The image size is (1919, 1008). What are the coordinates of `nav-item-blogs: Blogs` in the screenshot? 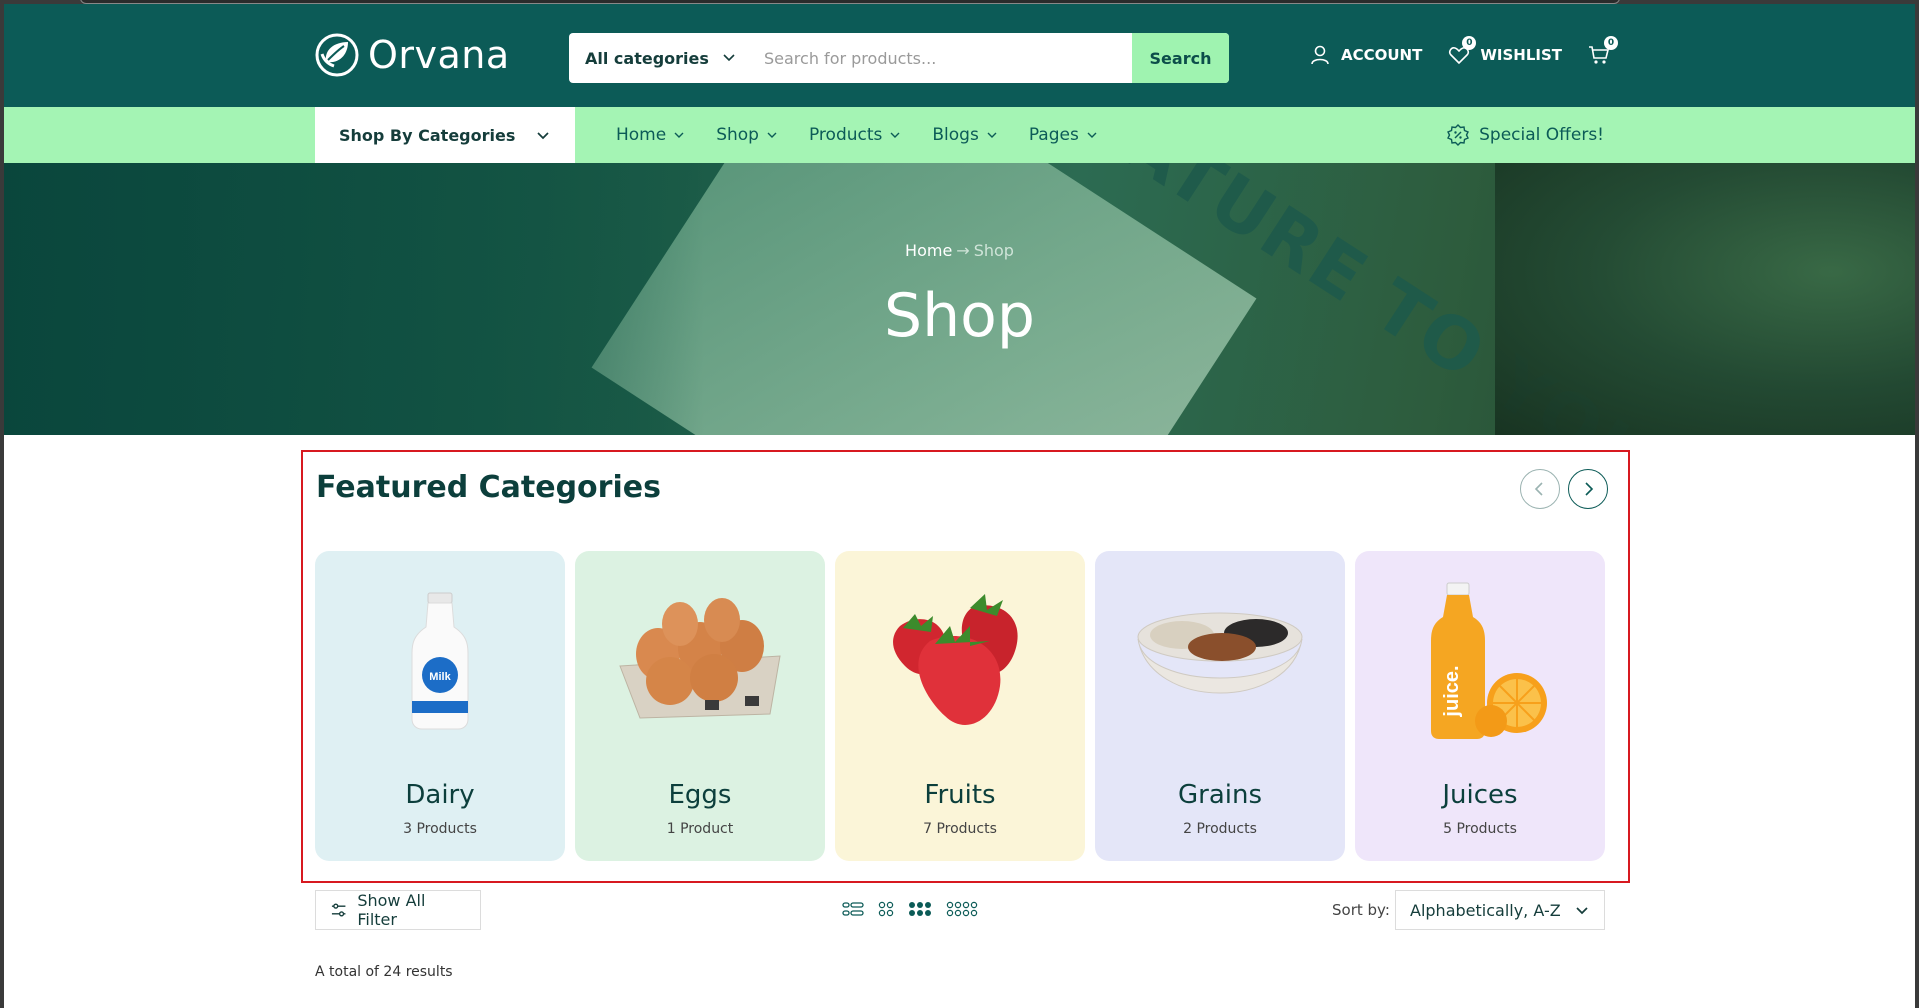 It's located at (964, 135).